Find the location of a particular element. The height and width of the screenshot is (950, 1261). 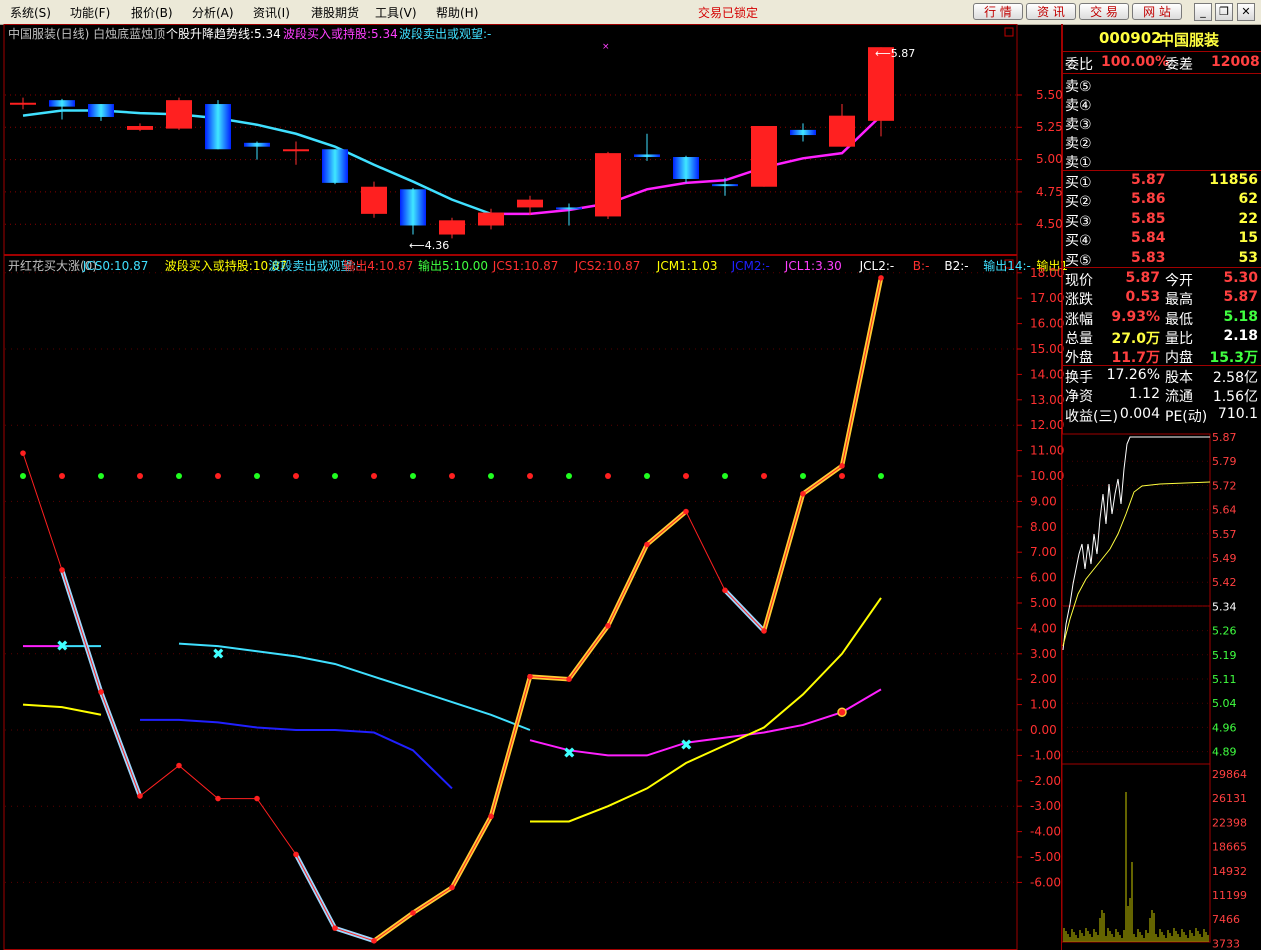

sell-level-label: 卖① is located at coordinates (1078, 163).